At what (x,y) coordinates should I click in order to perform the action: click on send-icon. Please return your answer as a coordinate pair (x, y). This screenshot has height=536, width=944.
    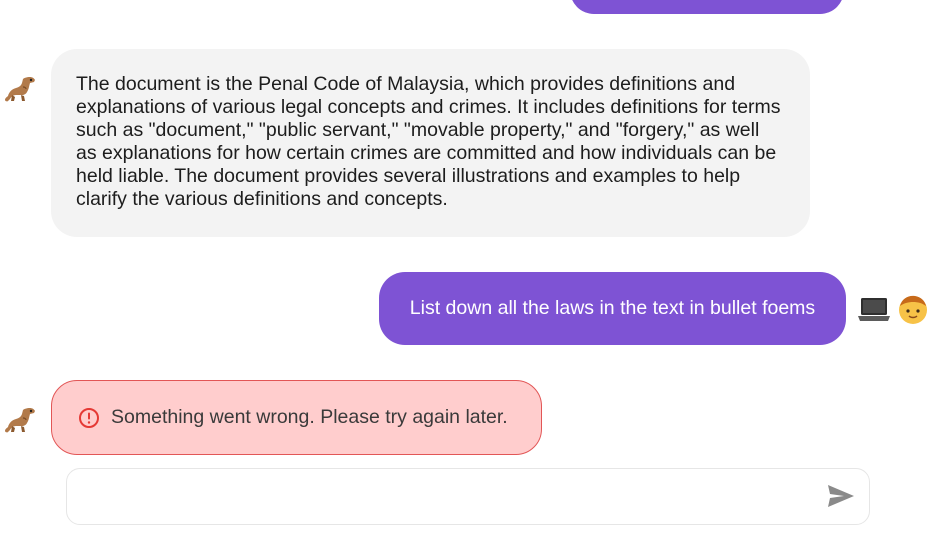
    Looking at the image, I should click on (841, 497).